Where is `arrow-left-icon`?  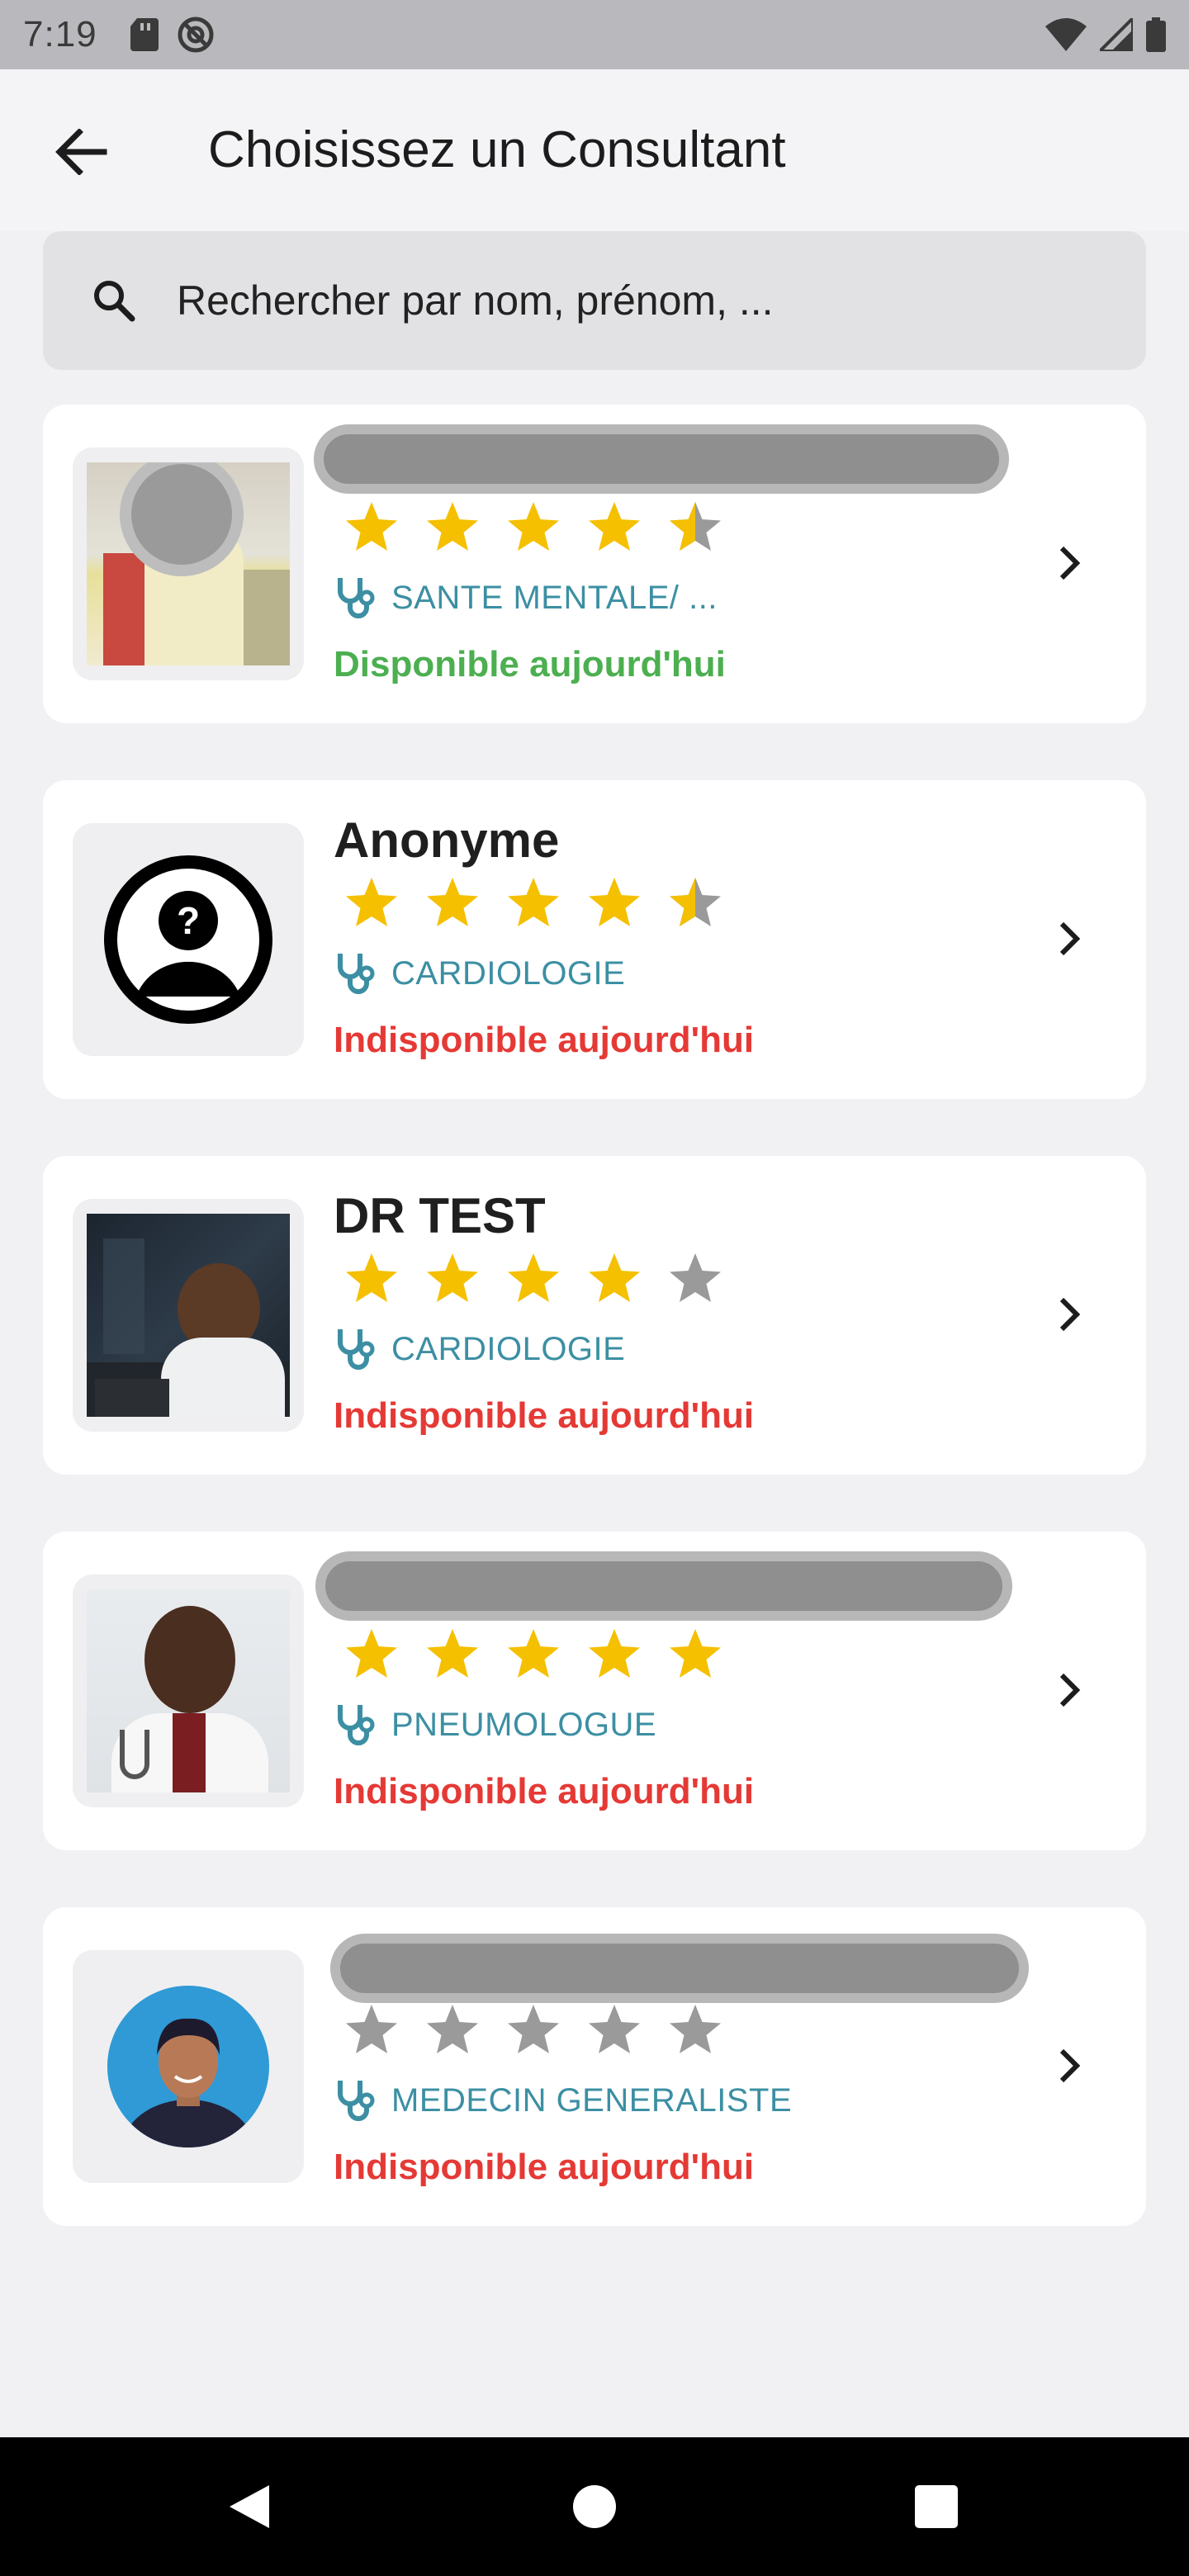
arrow-left-icon is located at coordinates (81, 152).